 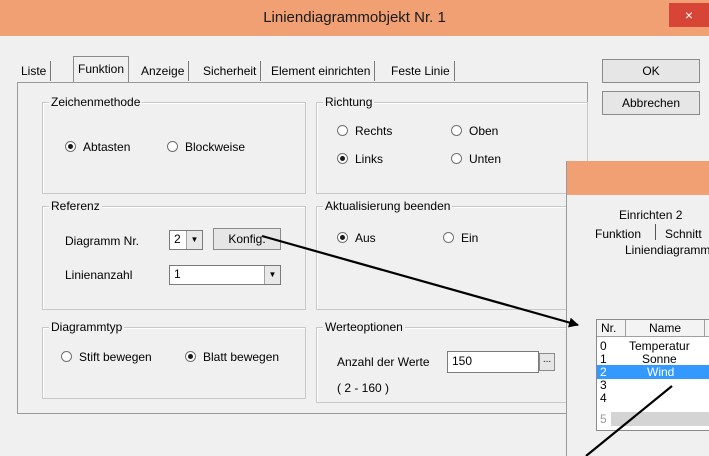 I want to click on group-richtung: Richtung Rechts Oben Links Unten, so click(x=452, y=144).